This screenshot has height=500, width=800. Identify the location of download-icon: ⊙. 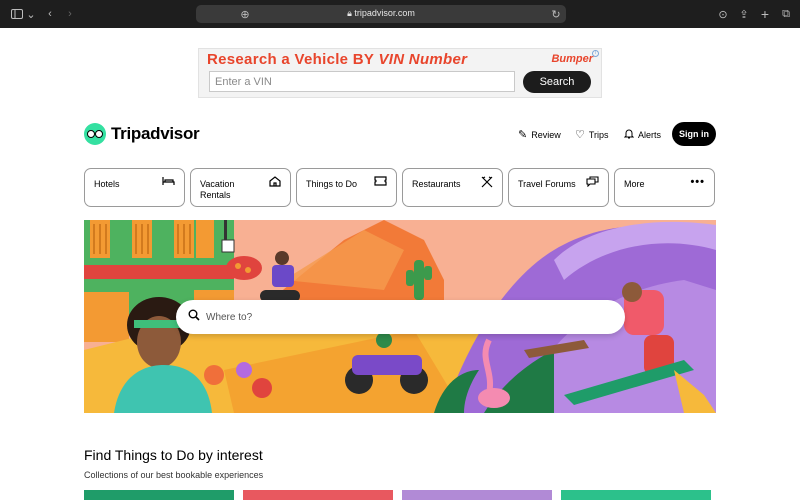
(723, 14).